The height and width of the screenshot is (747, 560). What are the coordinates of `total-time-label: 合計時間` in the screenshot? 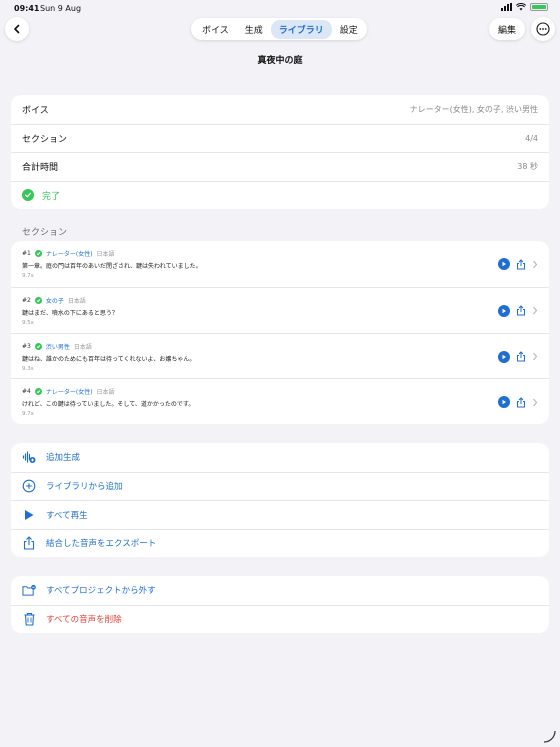 It's located at (40, 168).